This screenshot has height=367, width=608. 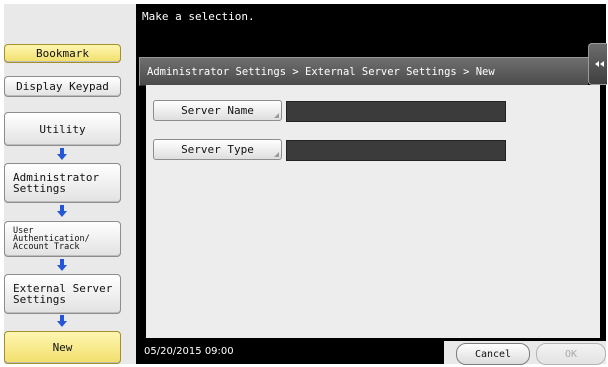 I want to click on datetime-text: 05/20/2015 09:00, so click(x=189, y=351).